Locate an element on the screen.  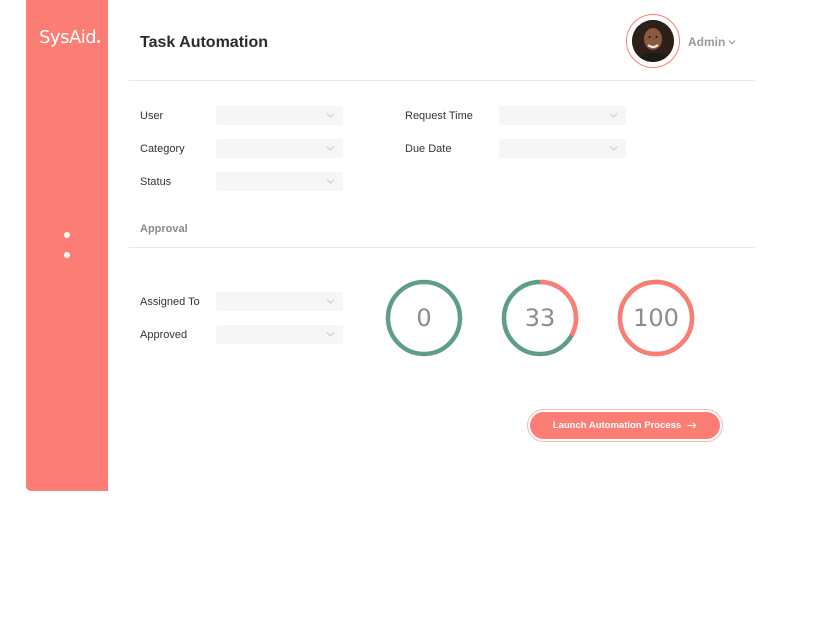
header-divider is located at coordinates (442, 80).